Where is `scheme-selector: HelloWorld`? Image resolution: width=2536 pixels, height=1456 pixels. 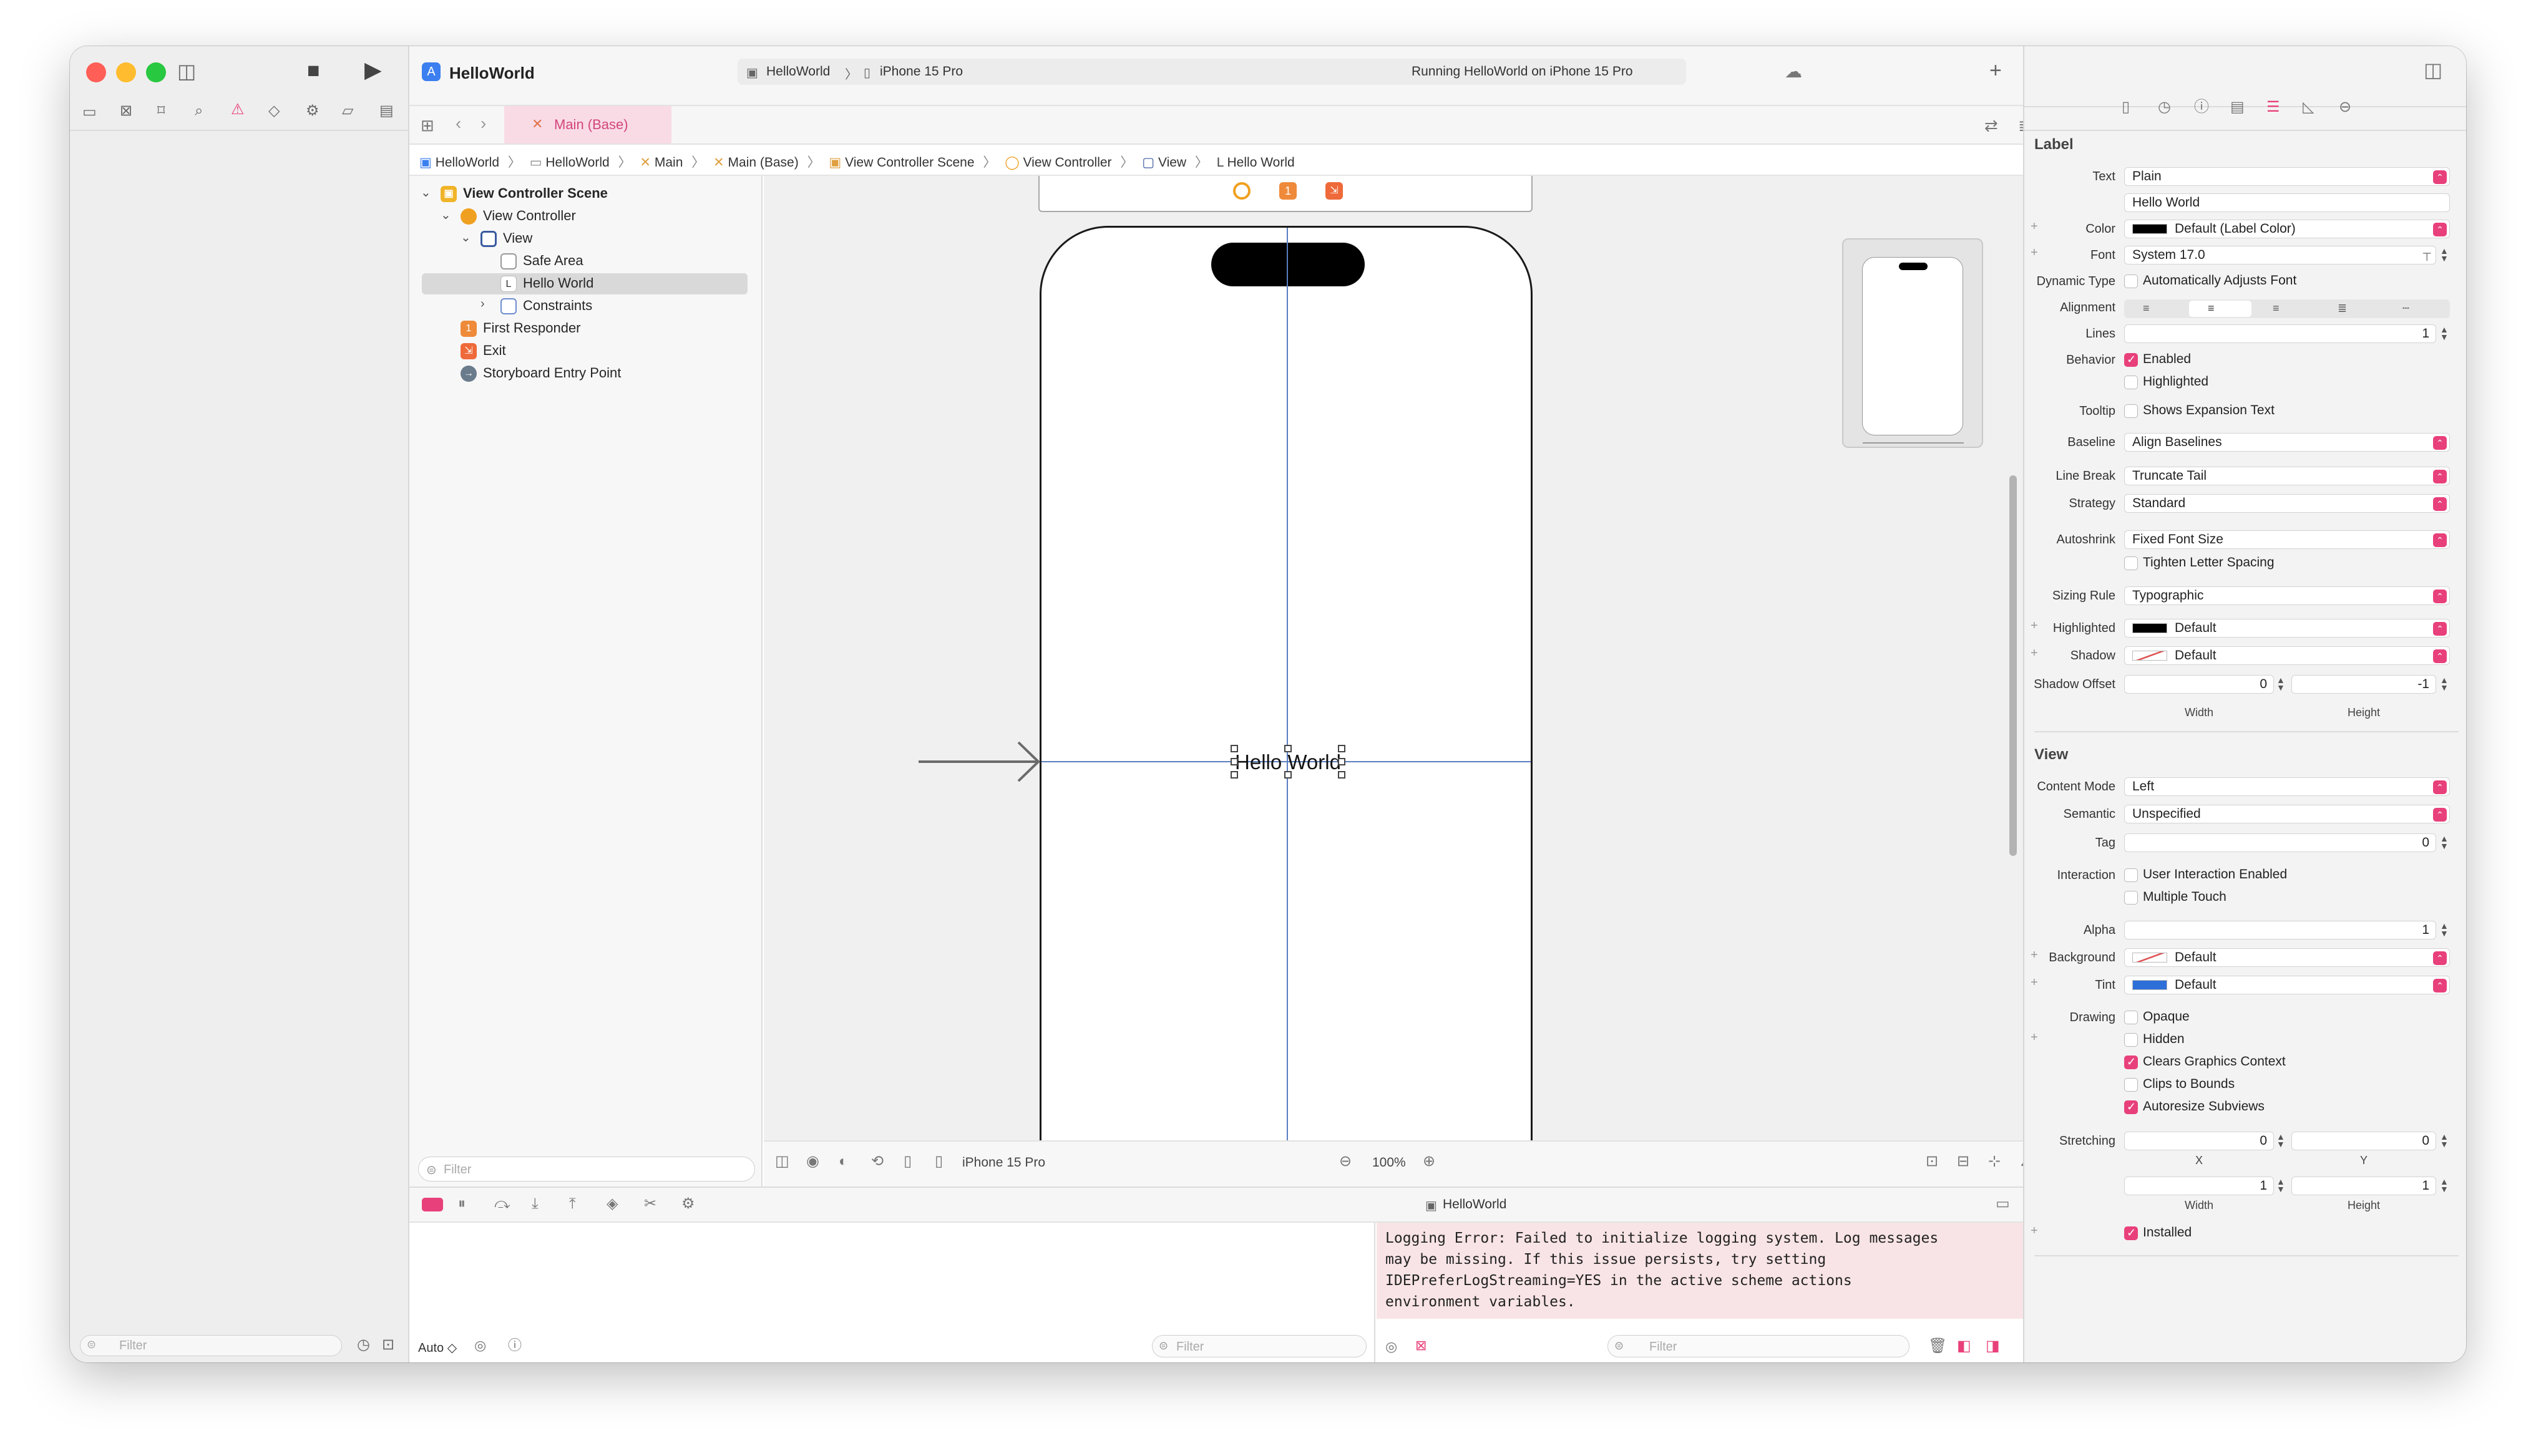 scheme-selector: HelloWorld is located at coordinates (798, 71).